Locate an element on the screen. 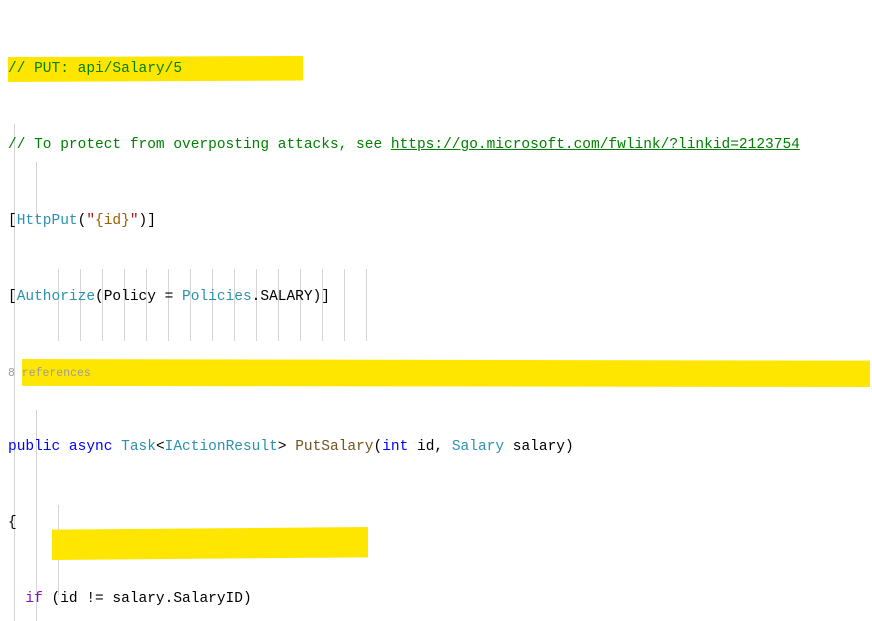 The image size is (872, 621). code-line: { is located at coordinates (436, 523).